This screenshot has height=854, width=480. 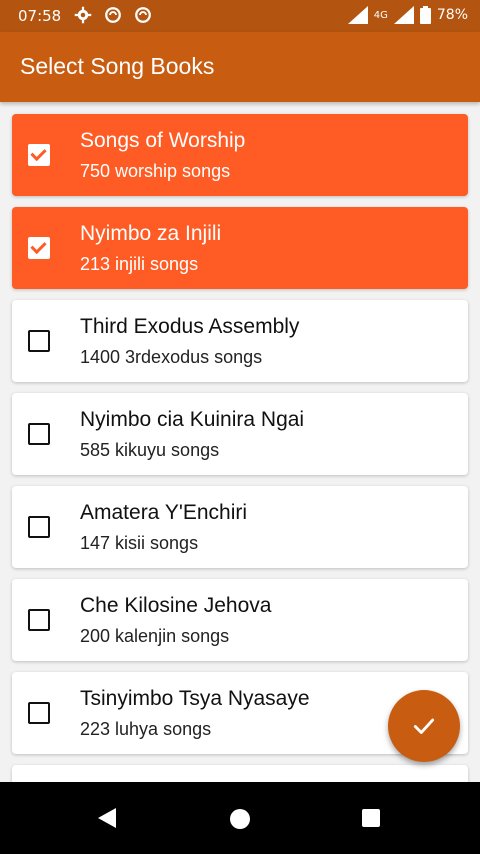 I want to click on network-type: 4G, so click(x=380, y=15).